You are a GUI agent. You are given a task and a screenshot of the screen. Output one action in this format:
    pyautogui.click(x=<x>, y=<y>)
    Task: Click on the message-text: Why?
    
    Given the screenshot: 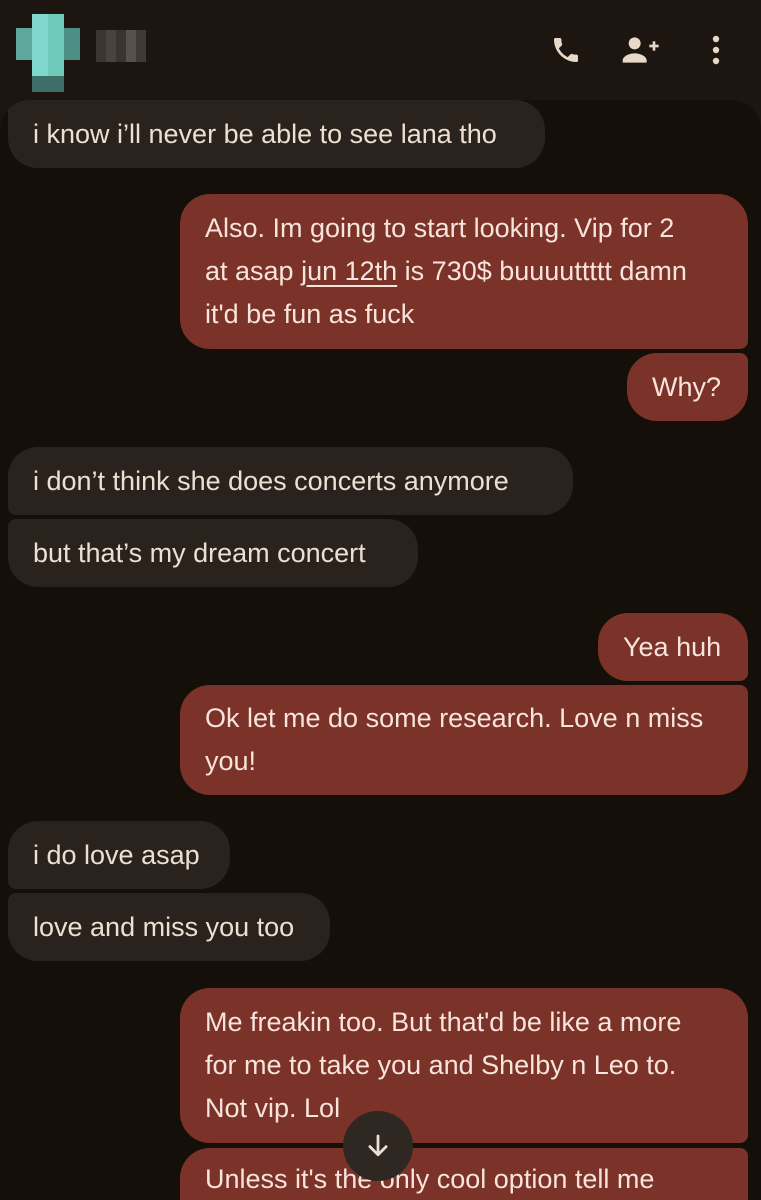 What is the action you would take?
    pyautogui.click(x=687, y=386)
    